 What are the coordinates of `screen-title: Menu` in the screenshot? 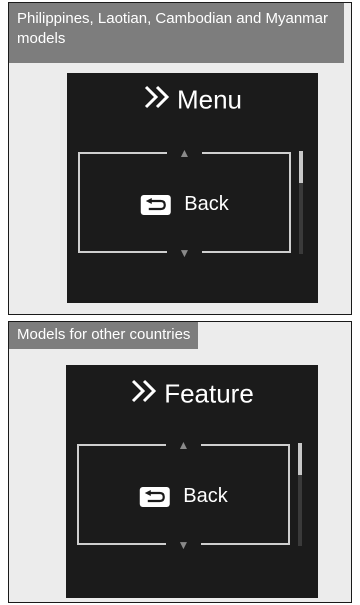 It's located at (192, 100).